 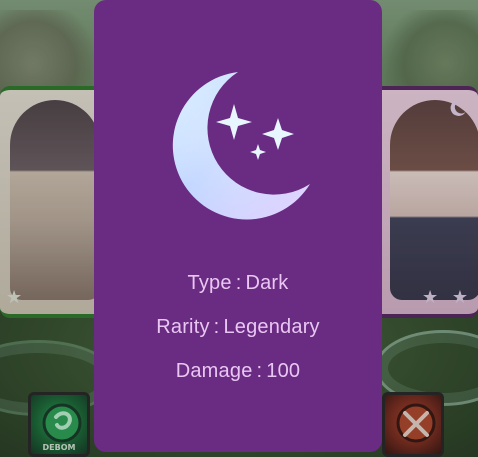 I want to click on stat-type: Type: Dark, so click(x=238, y=283).